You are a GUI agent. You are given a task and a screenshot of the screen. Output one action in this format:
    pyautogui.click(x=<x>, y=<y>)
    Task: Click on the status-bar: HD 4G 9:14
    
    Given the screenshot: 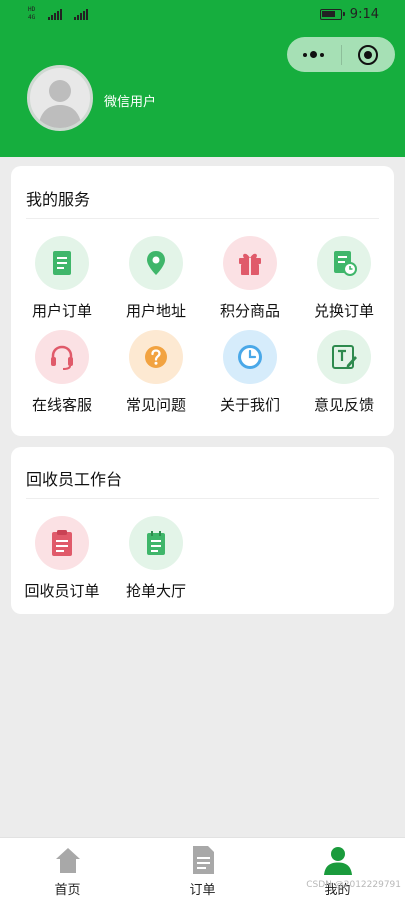 What is the action you would take?
    pyautogui.click(x=202, y=14)
    